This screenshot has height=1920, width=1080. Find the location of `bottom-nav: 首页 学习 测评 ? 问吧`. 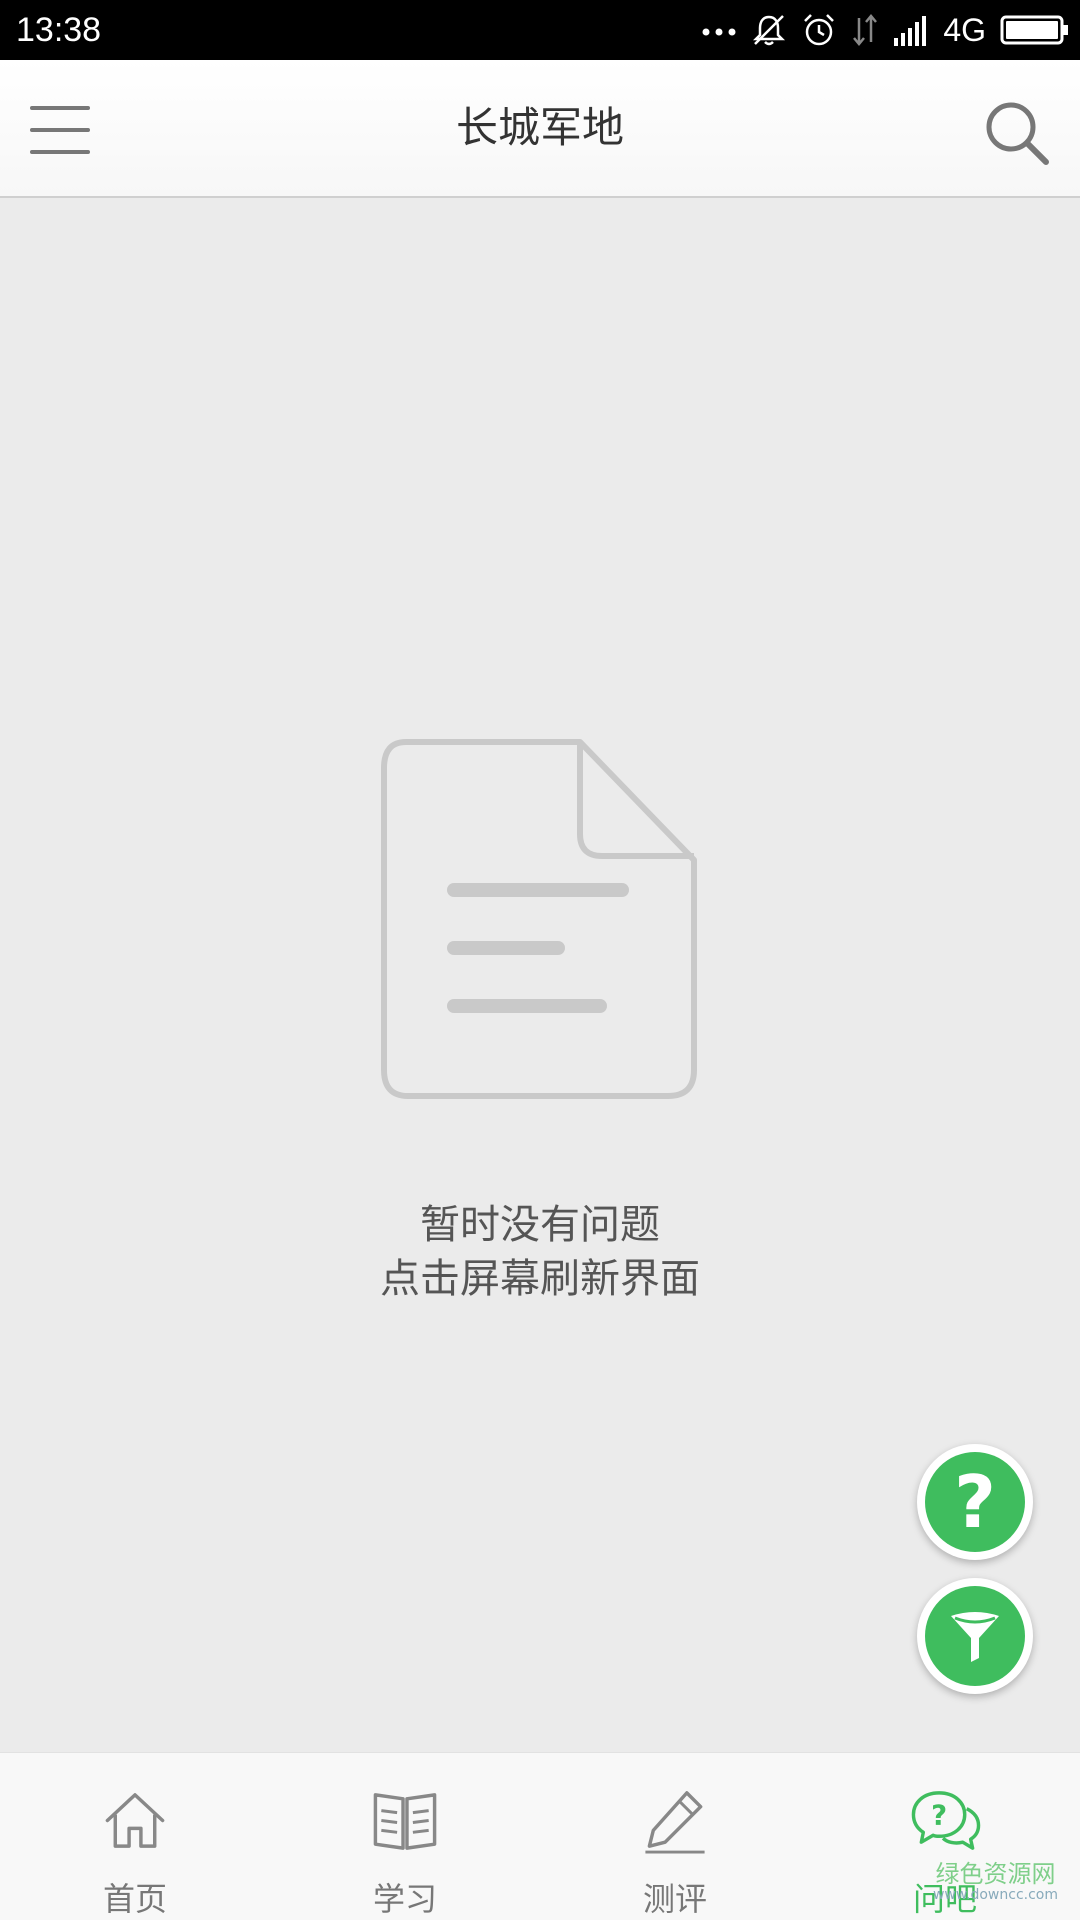

bottom-nav: 首页 学习 测评 ? 问吧 is located at coordinates (540, 1836).